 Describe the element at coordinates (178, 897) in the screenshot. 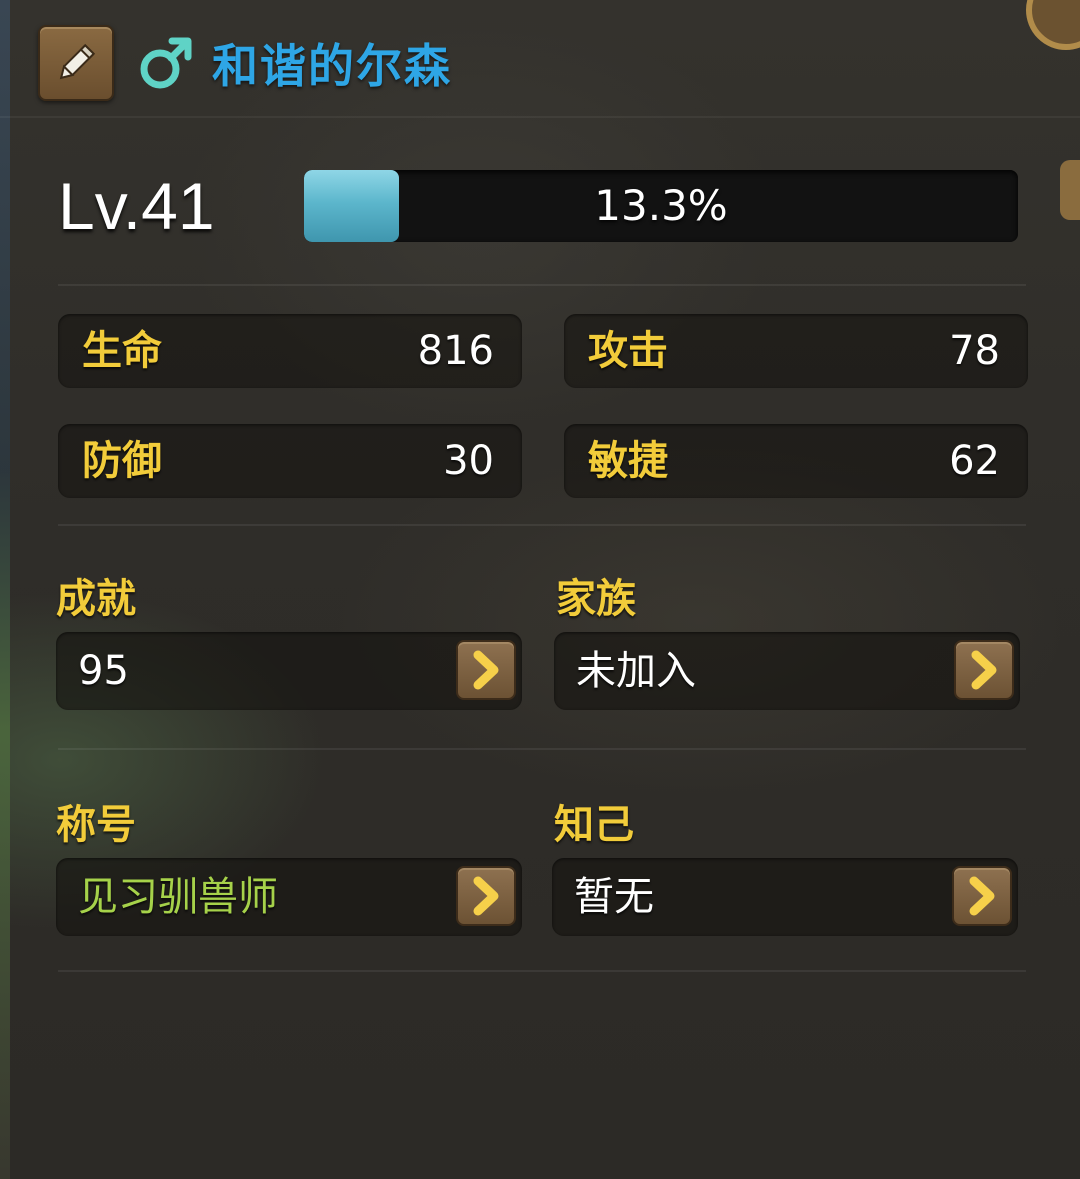

I see `title-value: 见习驯兽师` at that location.